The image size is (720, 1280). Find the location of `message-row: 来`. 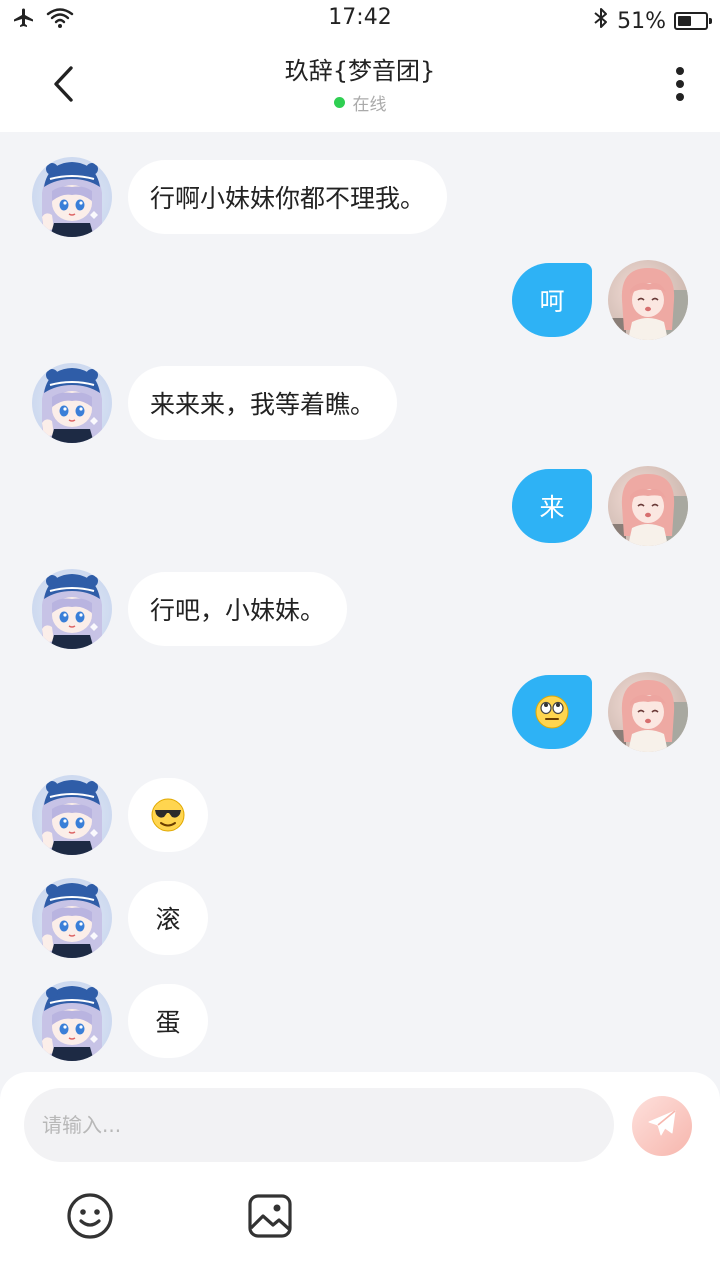

message-row: 来 is located at coordinates (360, 506).